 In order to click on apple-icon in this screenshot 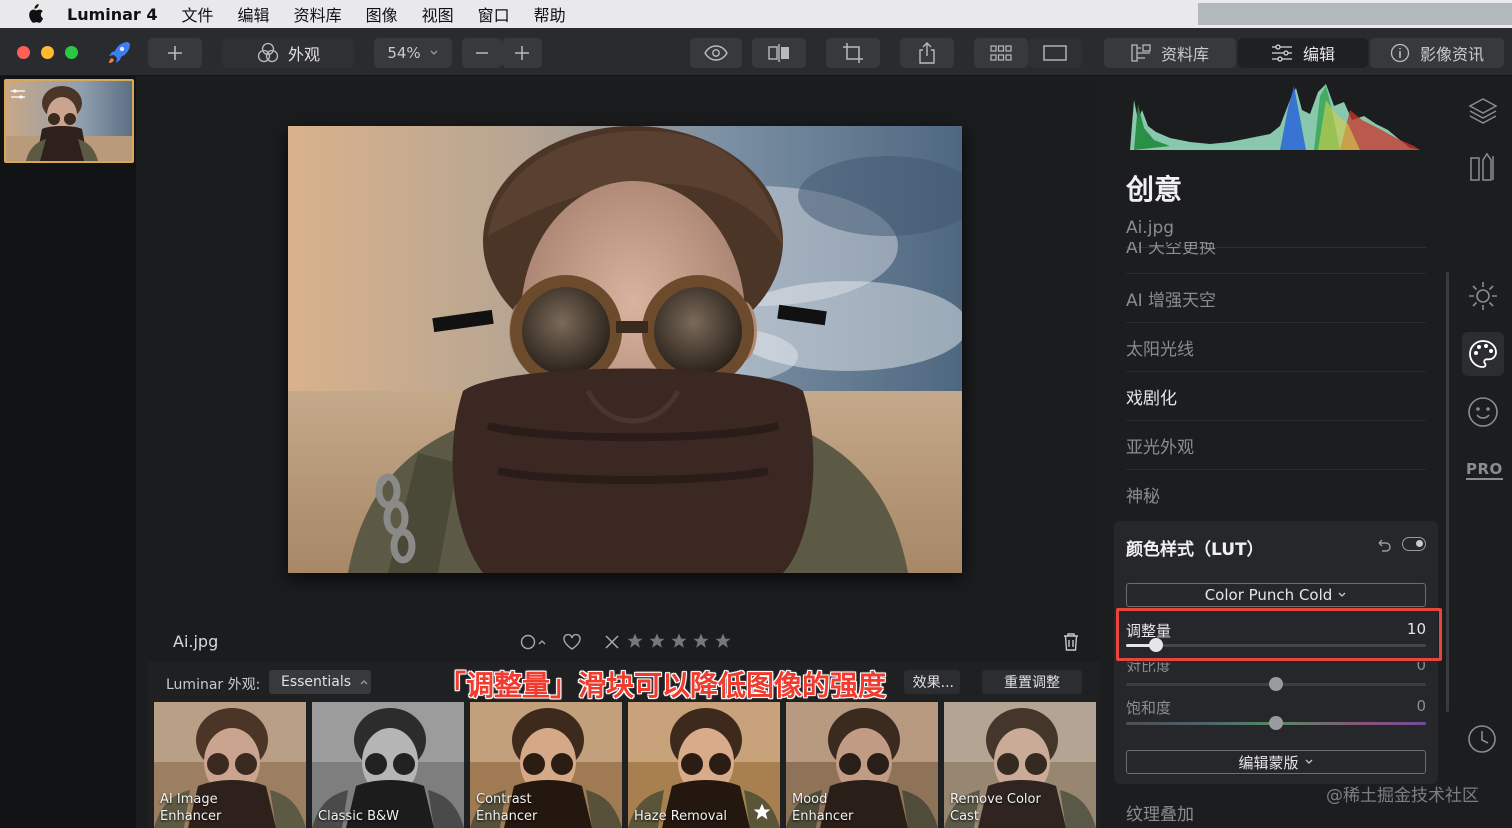, I will do `click(36, 14)`.